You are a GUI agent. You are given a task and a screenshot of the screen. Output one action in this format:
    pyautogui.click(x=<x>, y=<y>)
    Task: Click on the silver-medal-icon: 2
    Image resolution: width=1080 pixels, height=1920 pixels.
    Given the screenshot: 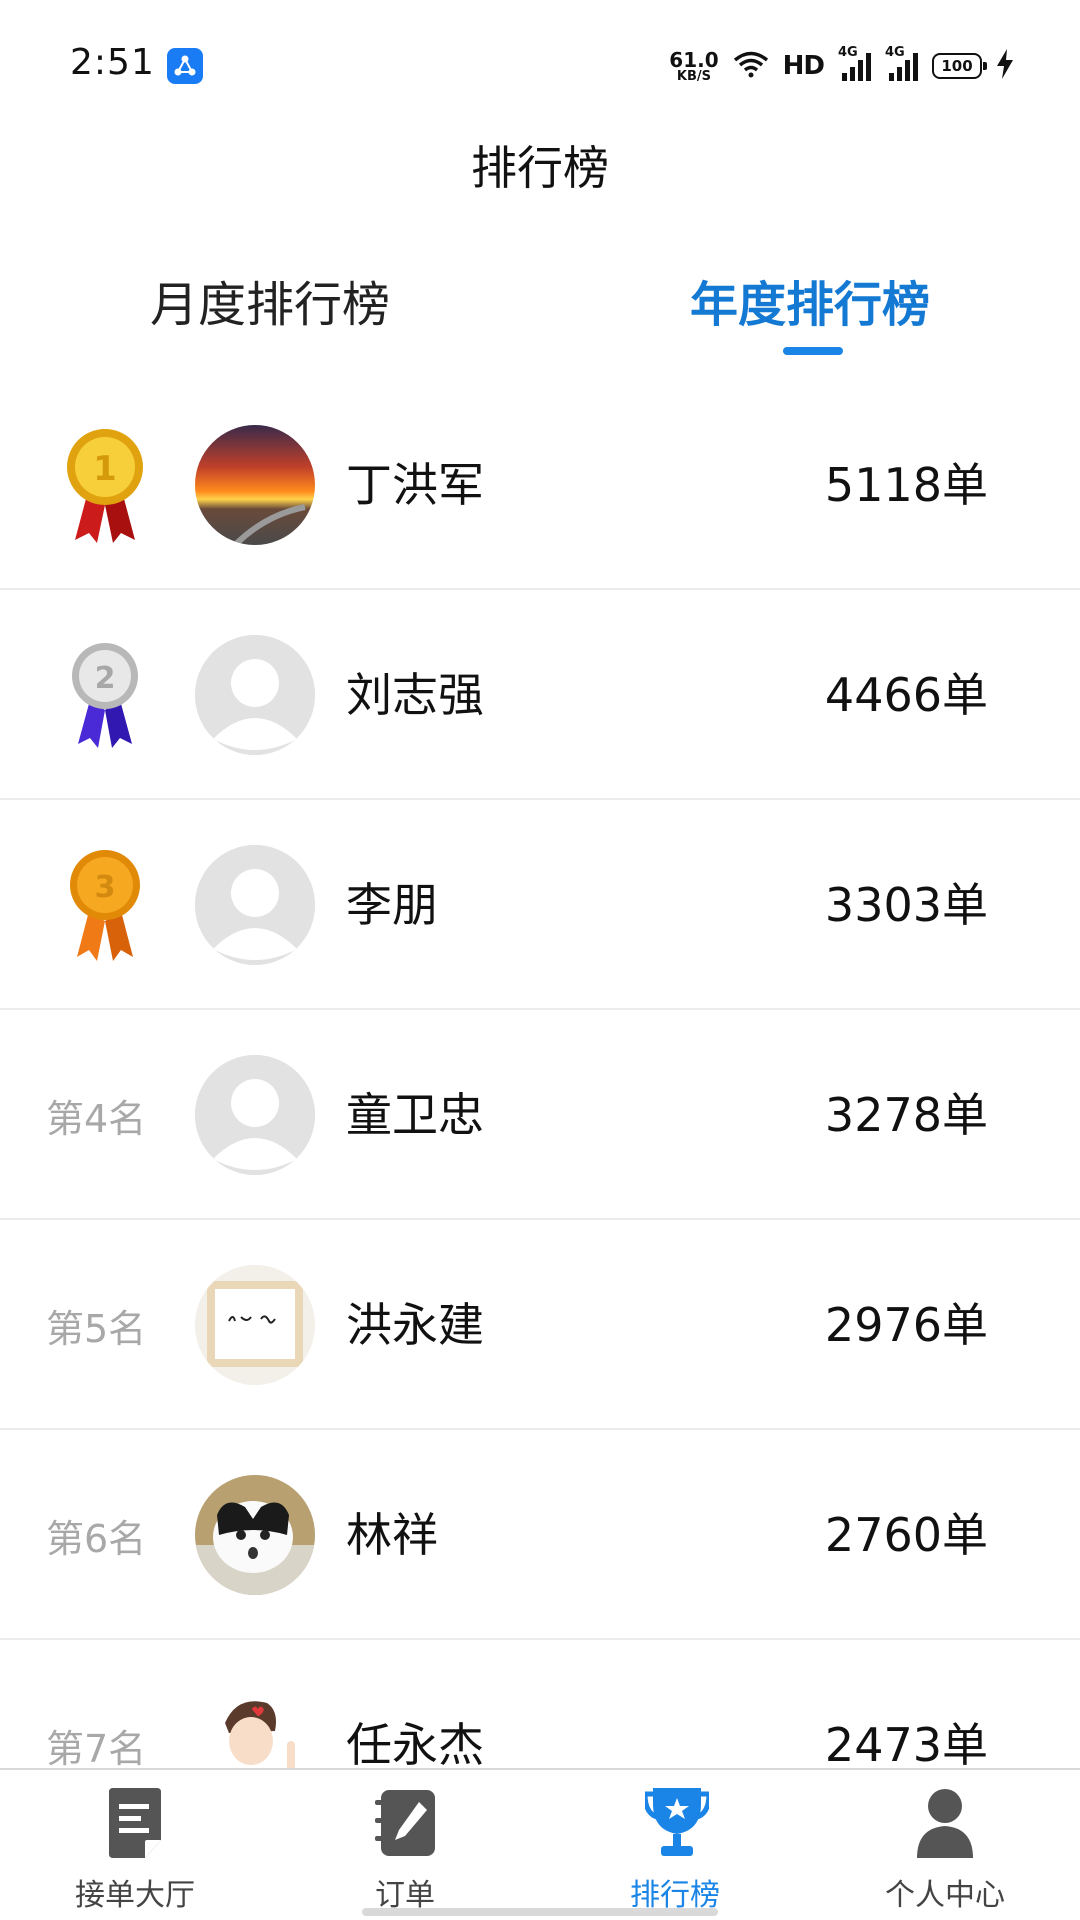 What is the action you would take?
    pyautogui.click(x=105, y=695)
    